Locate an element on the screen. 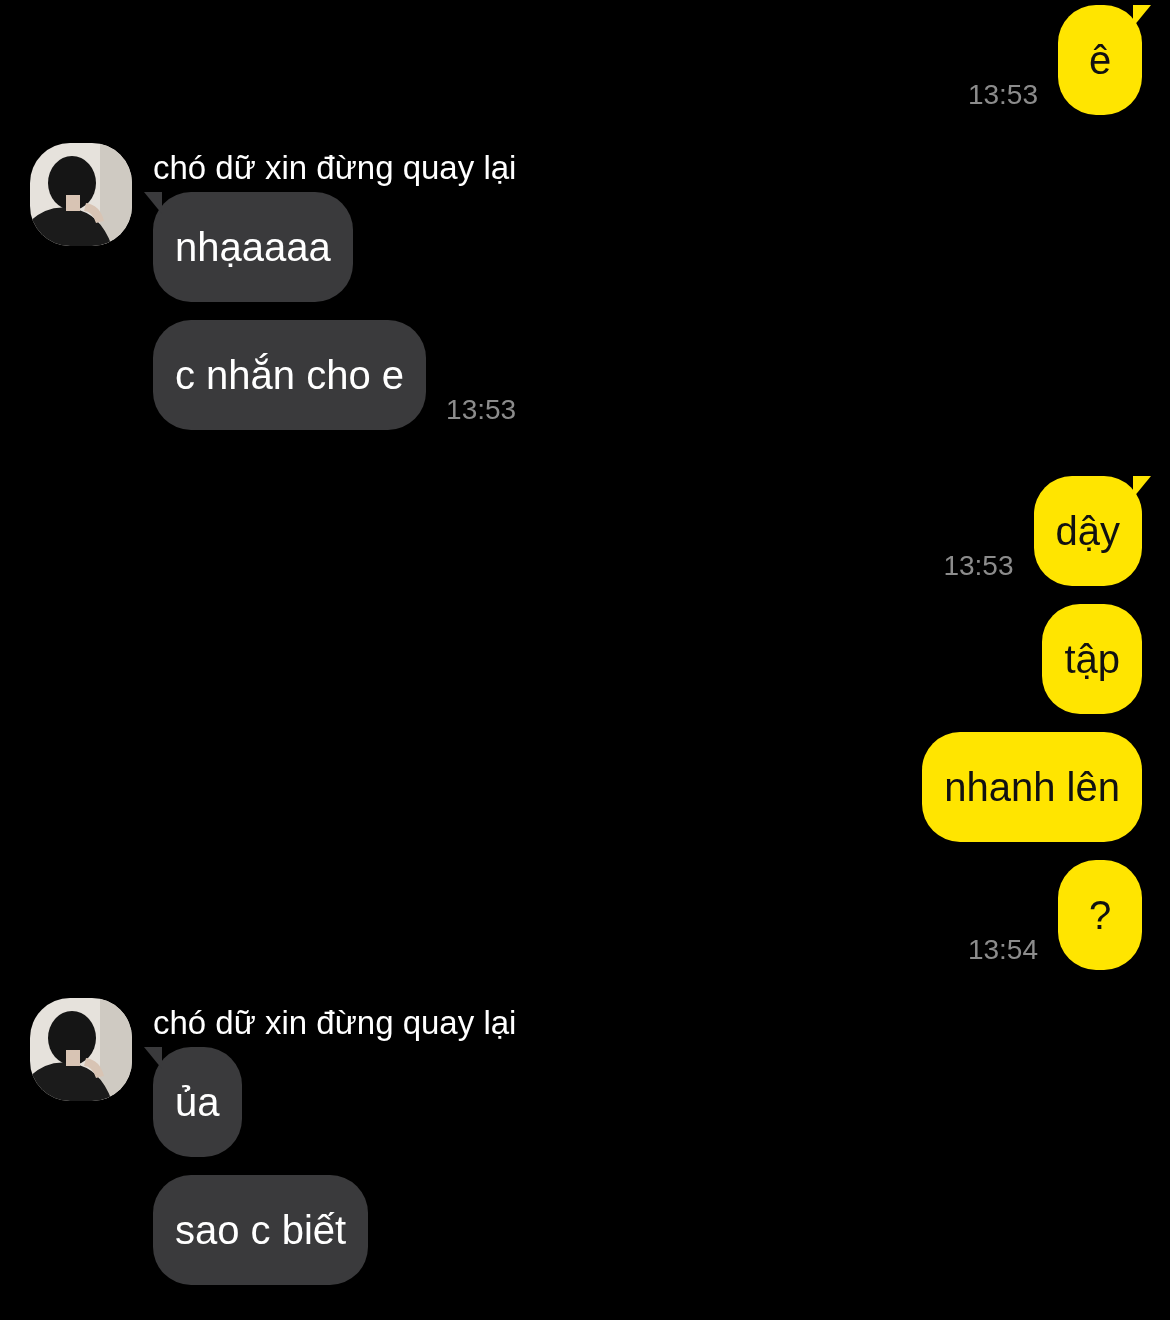 This screenshot has width=1170, height=1320. message-bubble: nhanh lên is located at coordinates (1032, 787).